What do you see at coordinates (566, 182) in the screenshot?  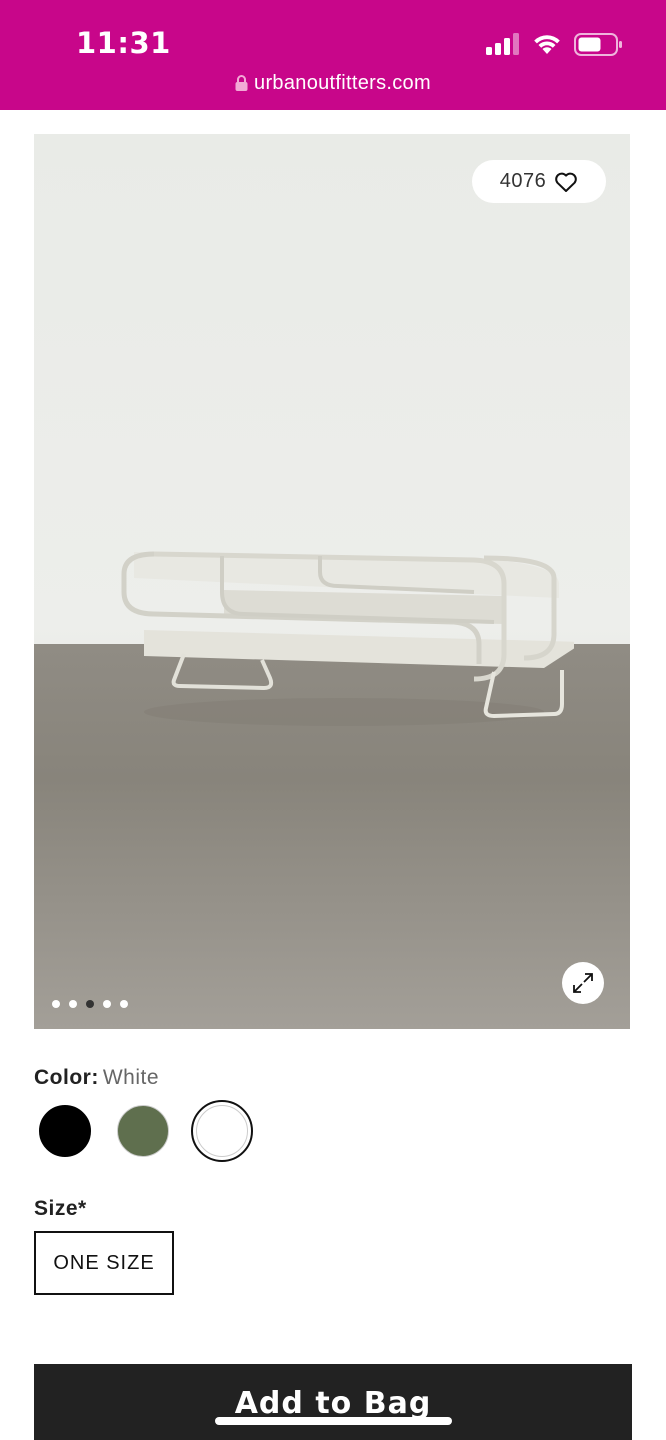 I see `heart-icon` at bounding box center [566, 182].